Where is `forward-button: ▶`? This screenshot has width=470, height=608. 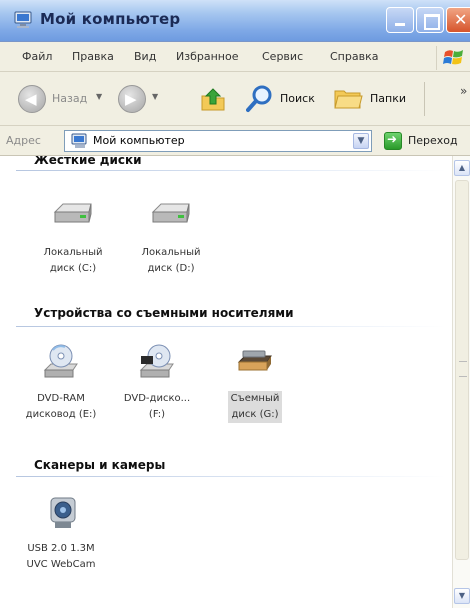 forward-button: ▶ is located at coordinates (132, 99).